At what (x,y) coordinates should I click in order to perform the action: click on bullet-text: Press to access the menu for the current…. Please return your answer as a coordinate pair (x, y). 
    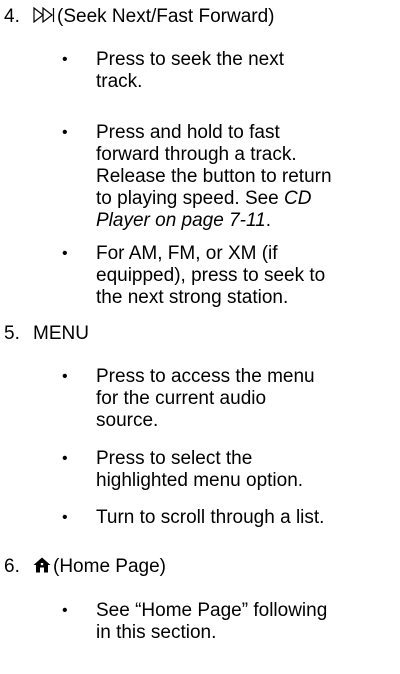
    Looking at the image, I should click on (205, 398).